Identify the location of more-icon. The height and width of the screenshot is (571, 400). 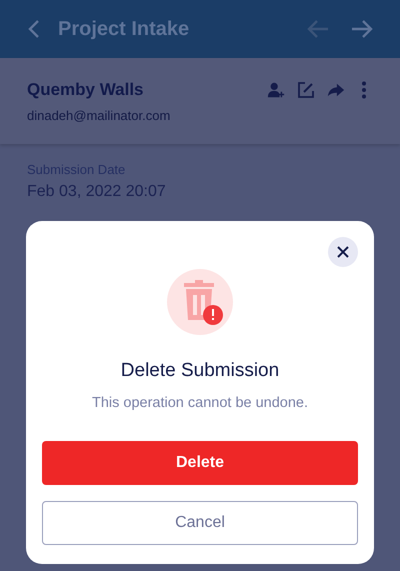
(364, 90).